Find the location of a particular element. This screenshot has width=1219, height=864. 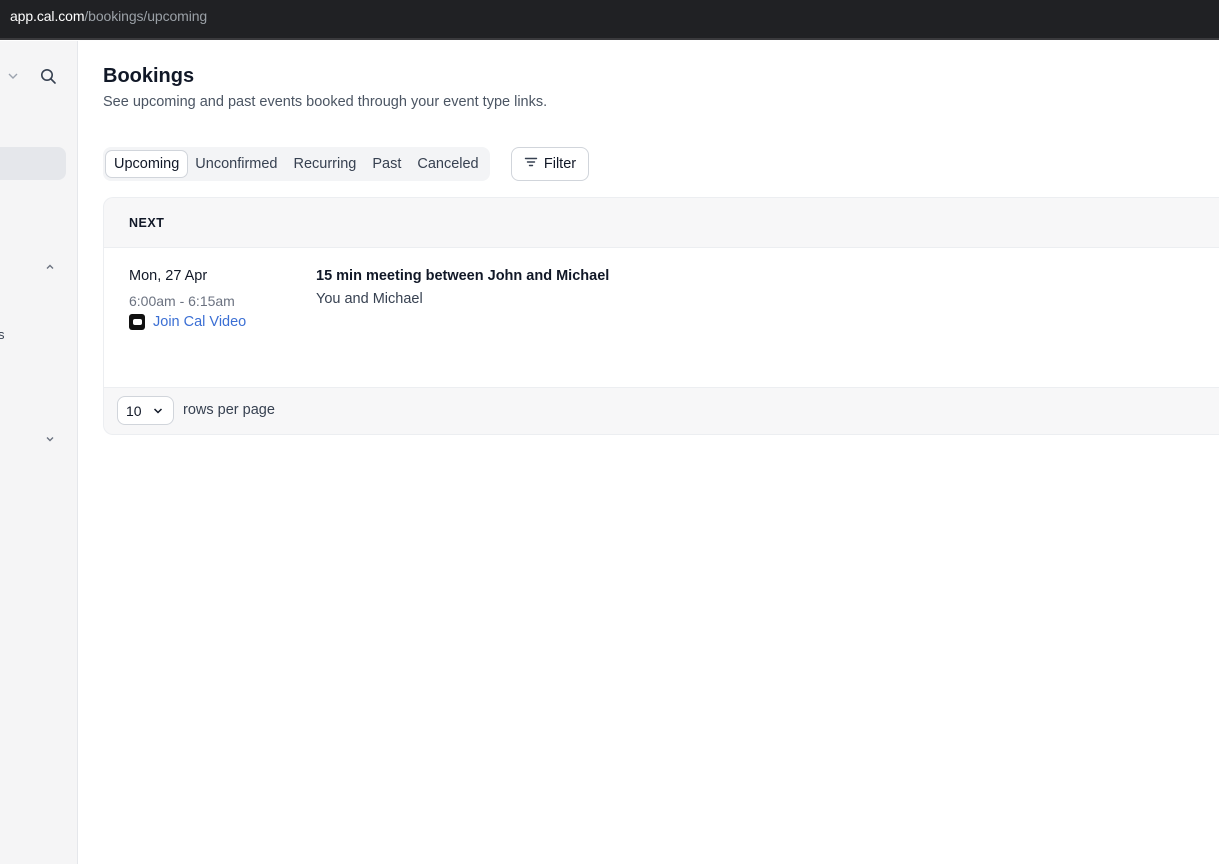

booking-date: Mon, 27 Apr is located at coordinates (168, 276).